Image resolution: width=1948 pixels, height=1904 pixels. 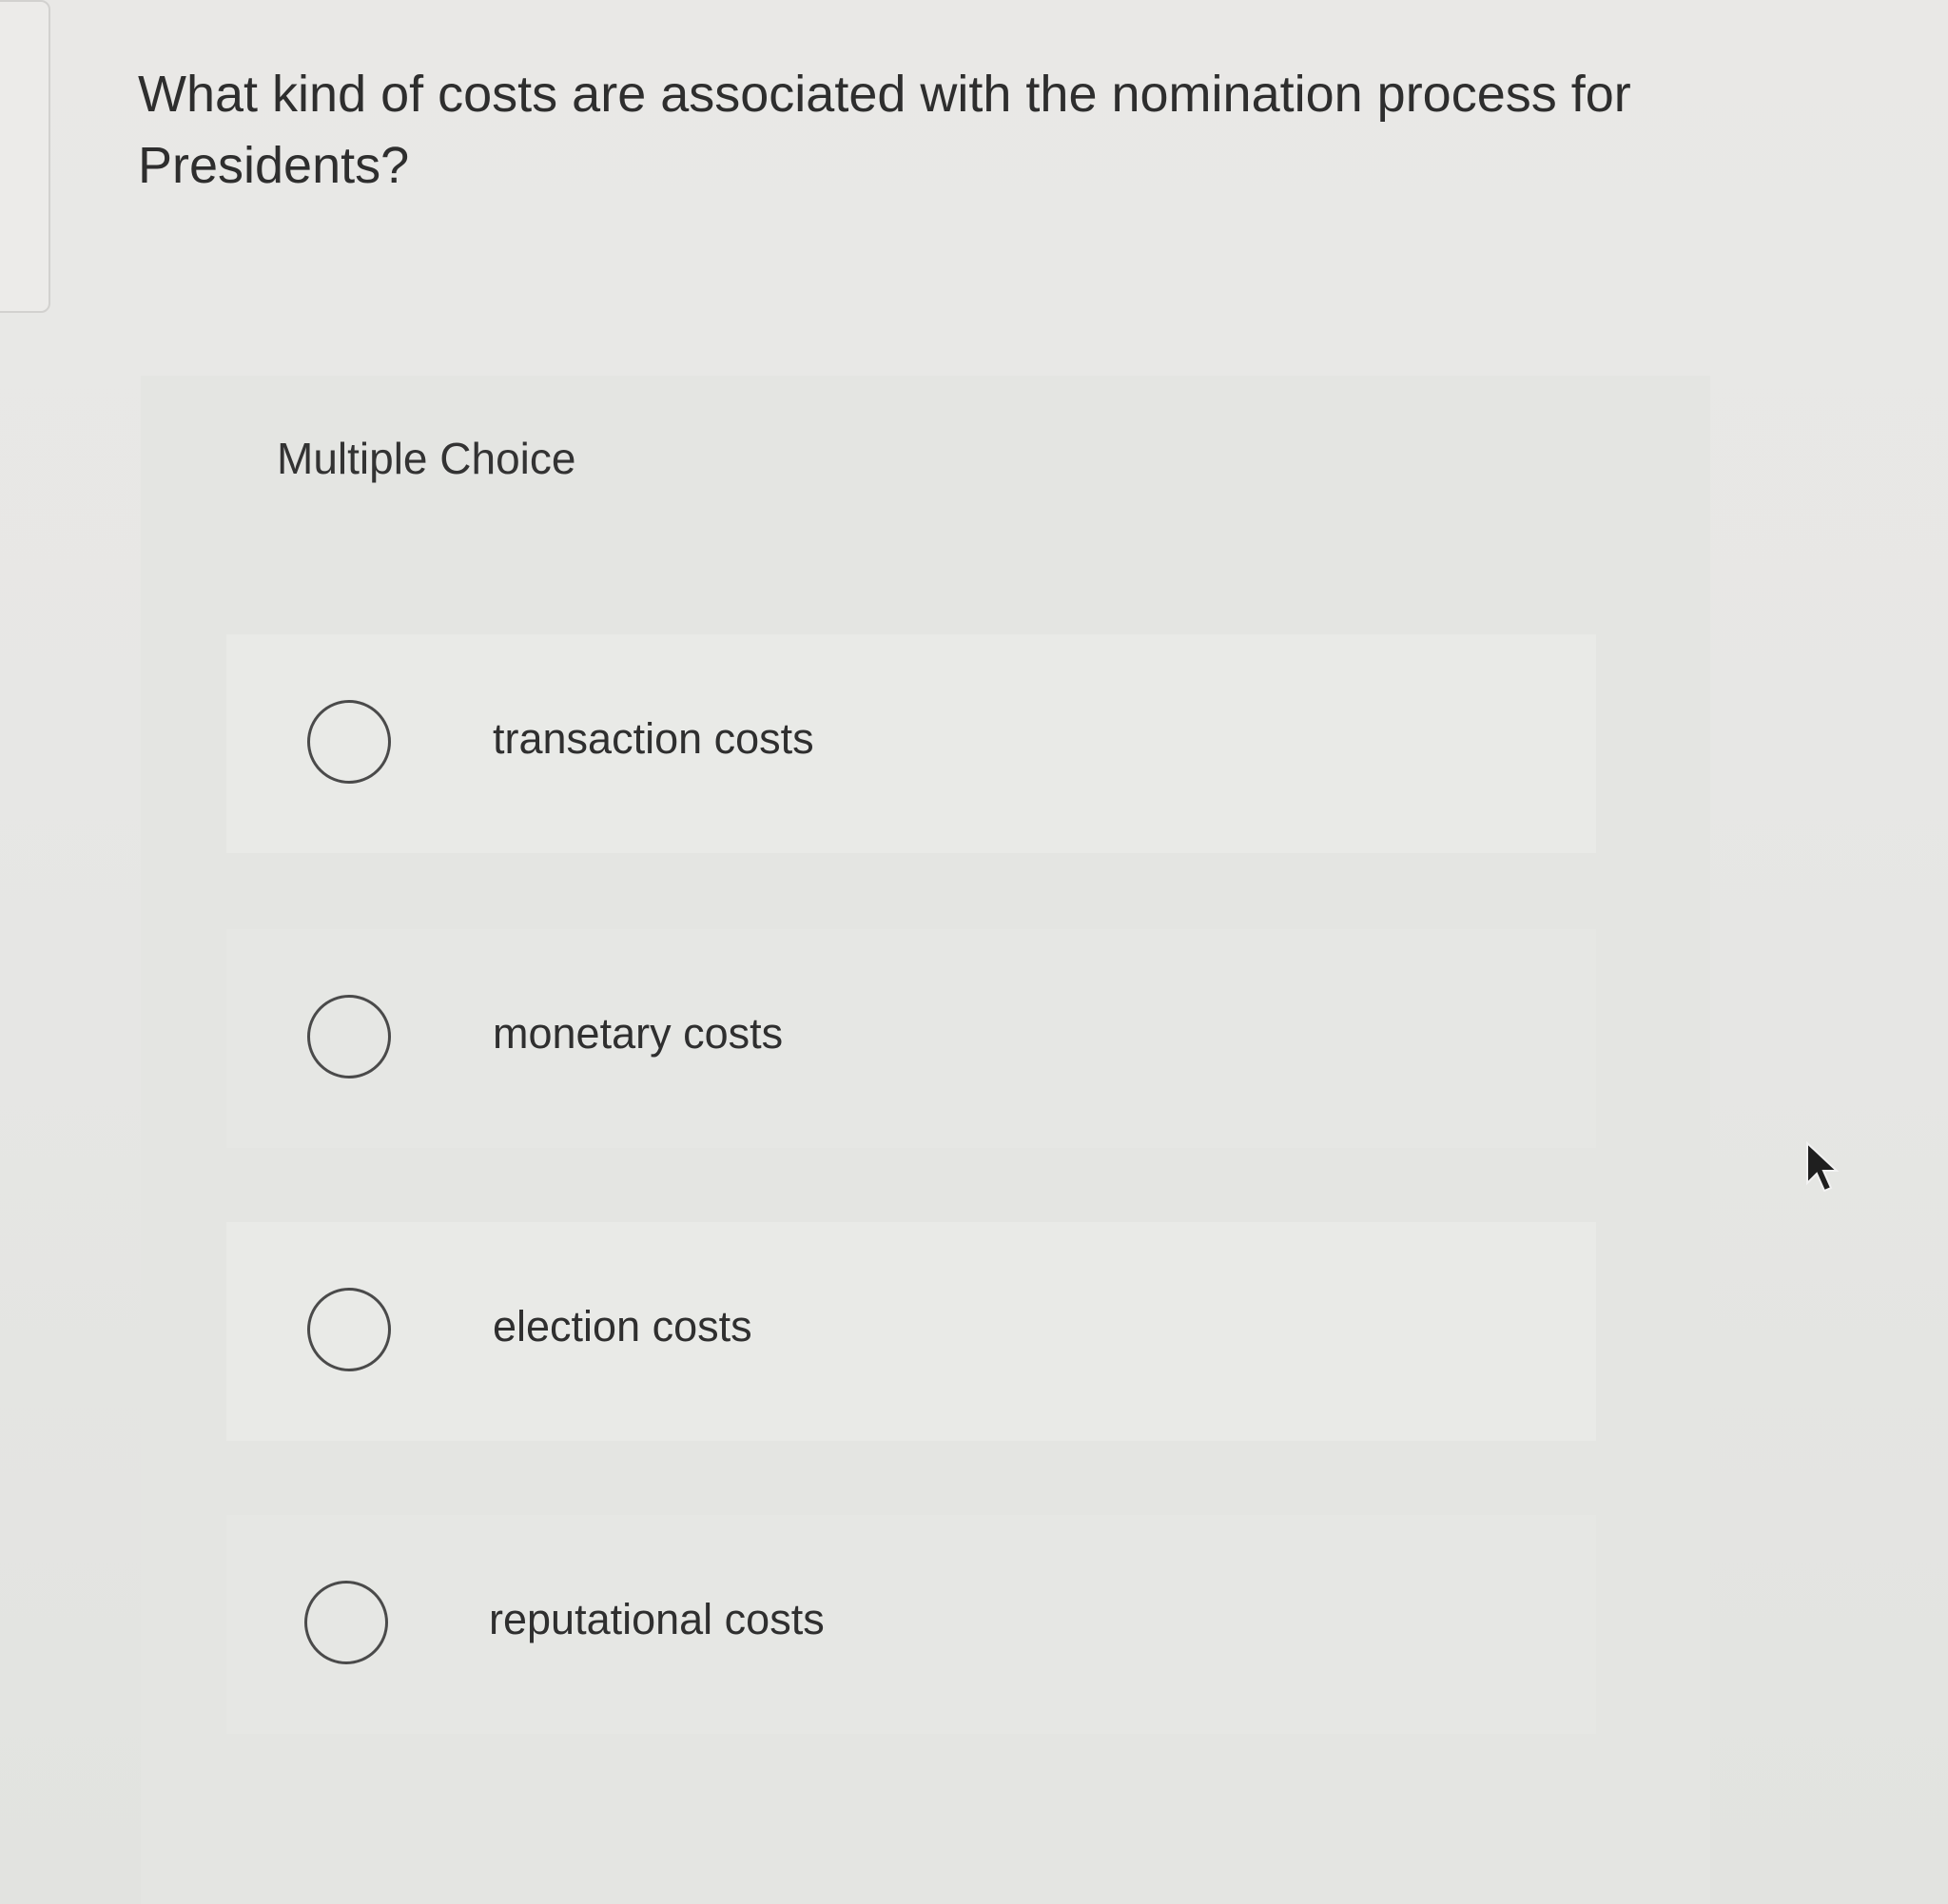 I want to click on option-label: monetary costs, so click(x=638, y=1033).